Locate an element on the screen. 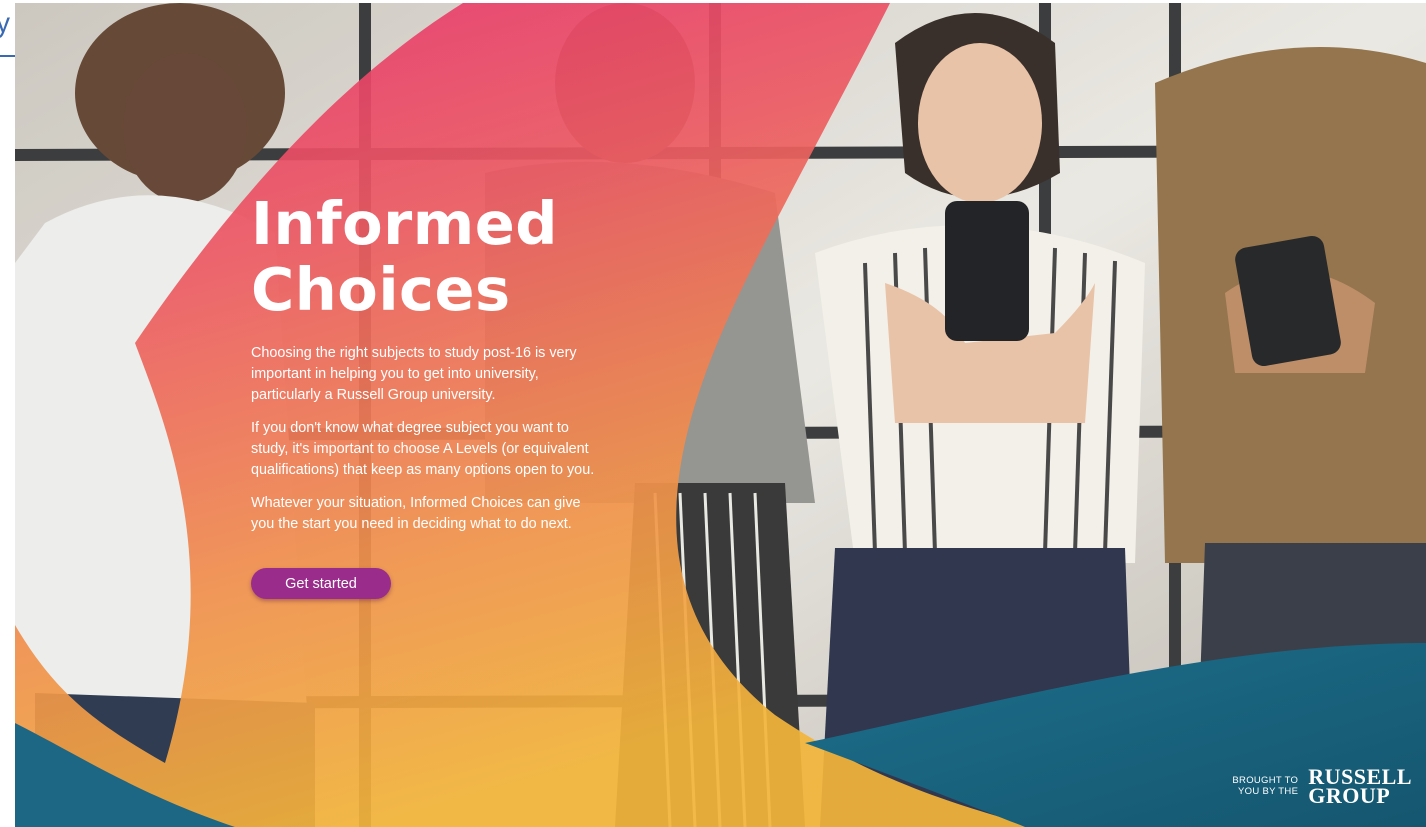  russell-group-branding: BROUGHT TO YOU BY THE RUSSELL GROUP is located at coordinates (1322, 786).